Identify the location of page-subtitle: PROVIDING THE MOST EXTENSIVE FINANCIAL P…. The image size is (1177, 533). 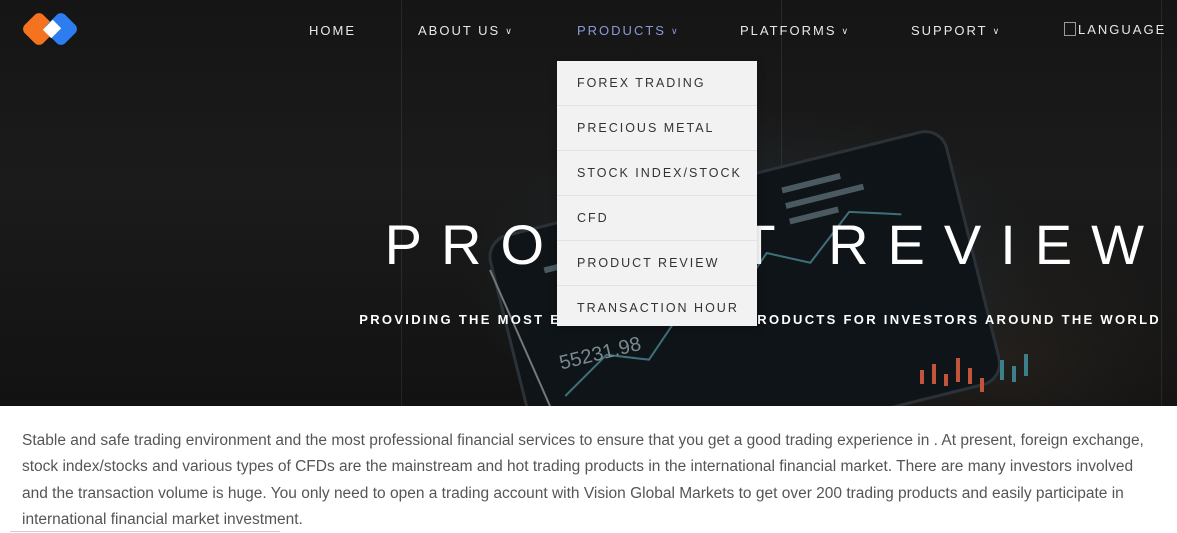
(760, 319).